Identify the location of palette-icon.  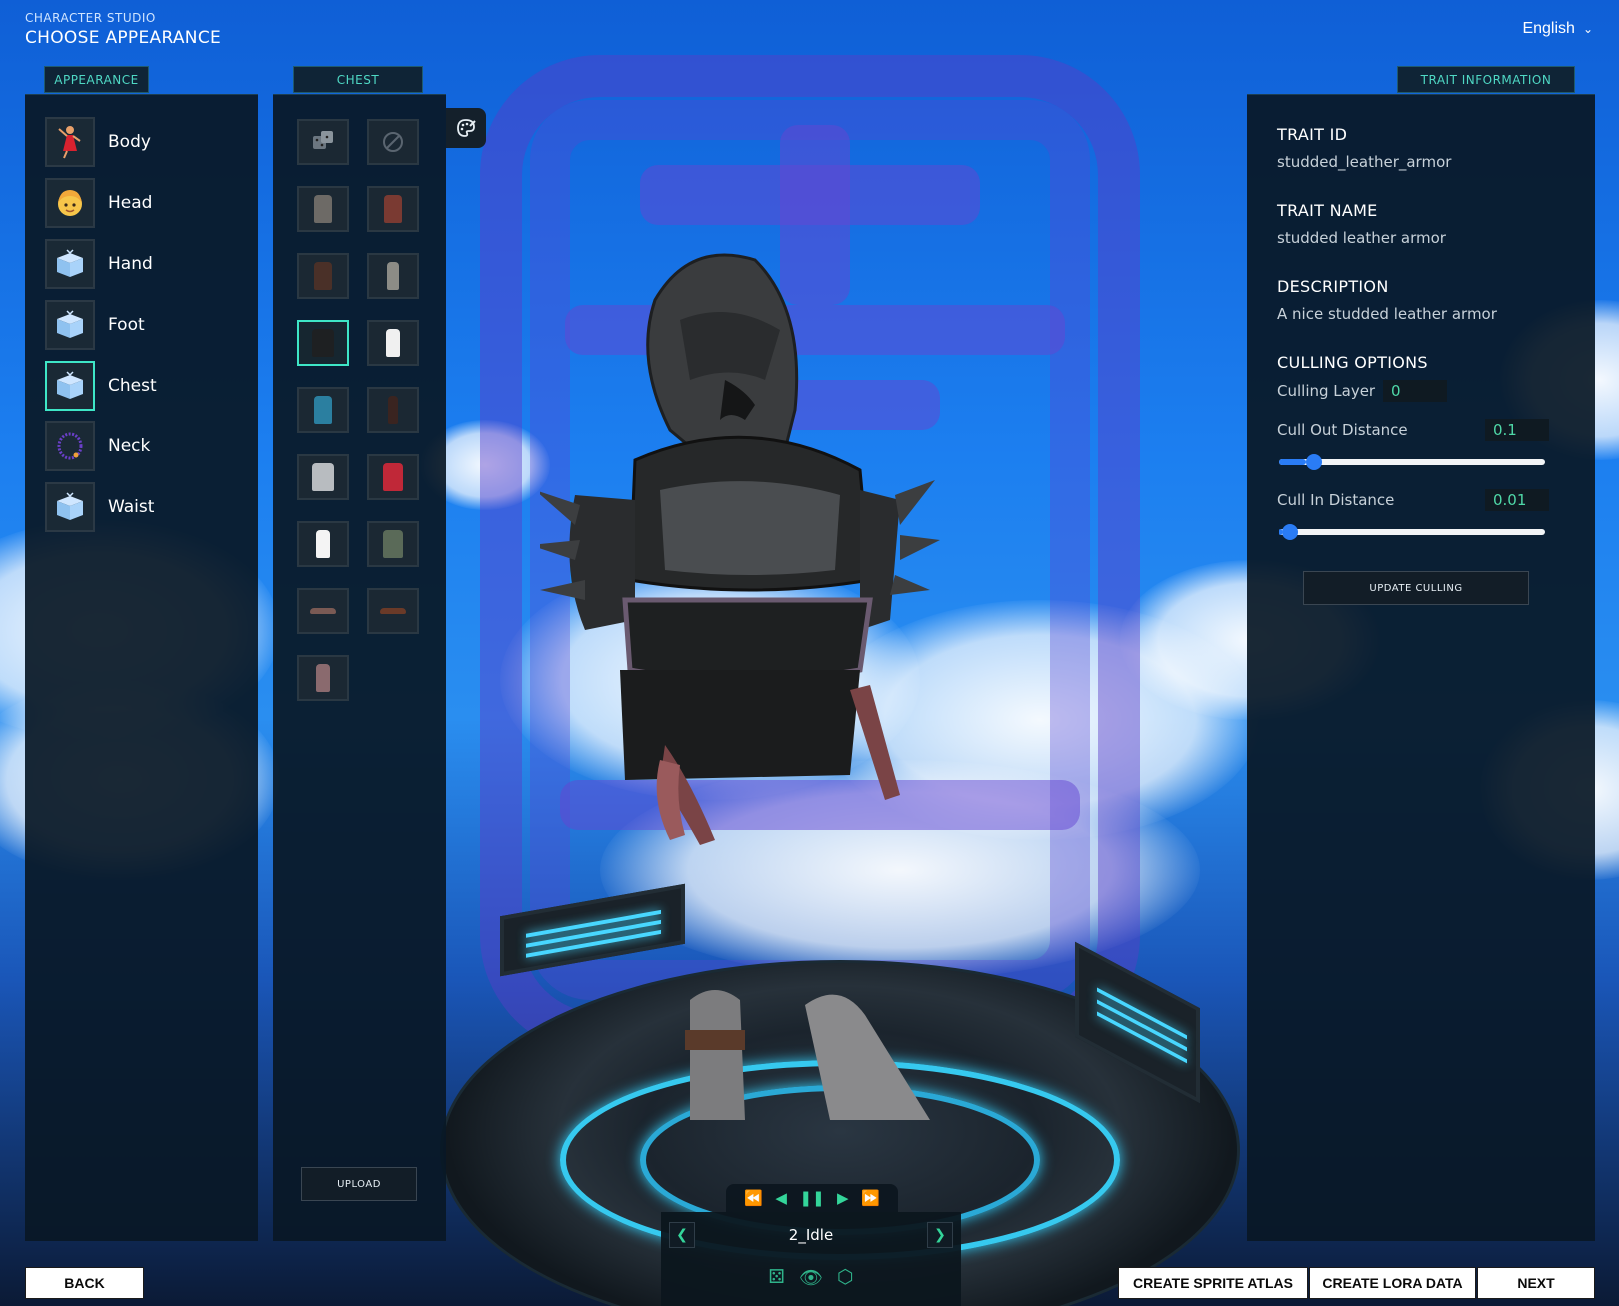
(466, 128).